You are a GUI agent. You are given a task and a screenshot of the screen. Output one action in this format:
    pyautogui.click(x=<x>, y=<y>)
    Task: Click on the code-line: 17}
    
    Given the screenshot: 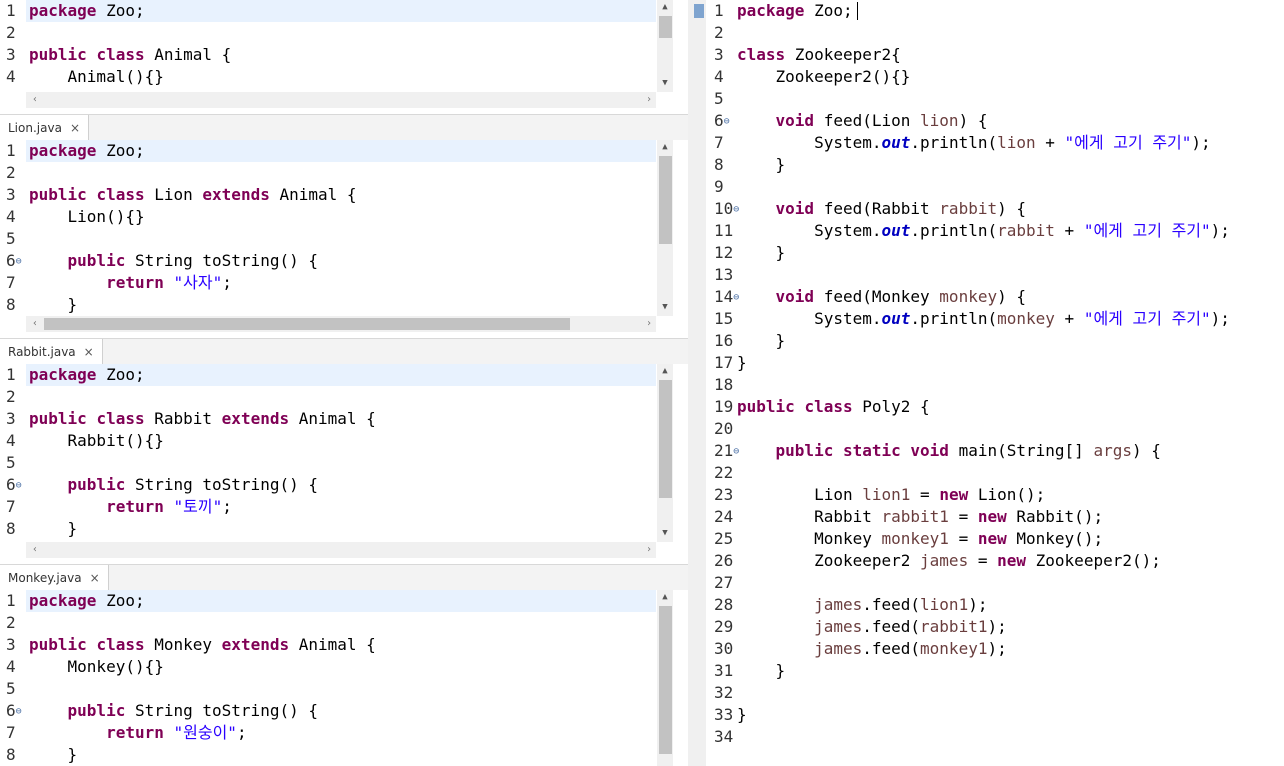 What is the action you would take?
    pyautogui.click(x=996, y=363)
    